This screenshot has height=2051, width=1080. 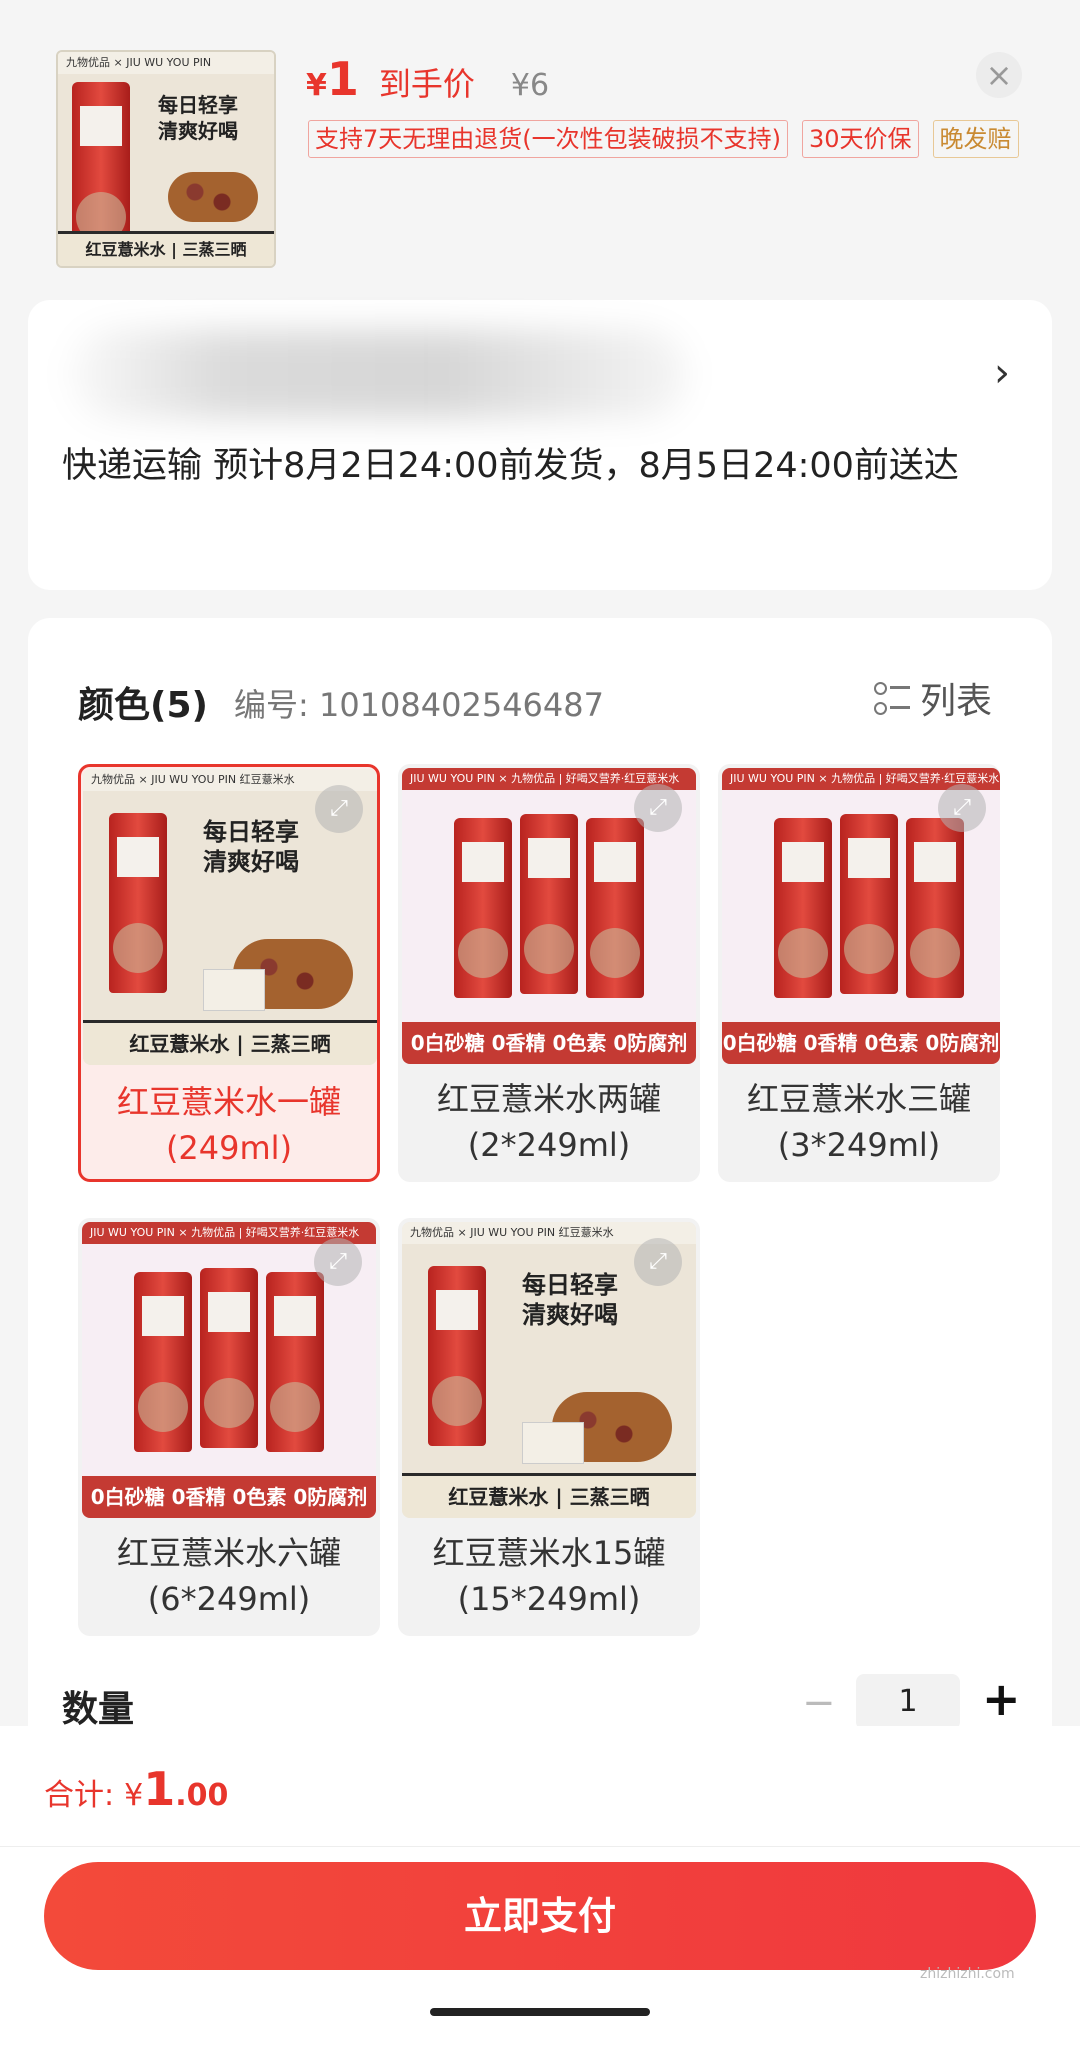 I want to click on return-policy-tag: 支持7天无理由退货(一次性包装破损不支持), so click(x=548, y=139).